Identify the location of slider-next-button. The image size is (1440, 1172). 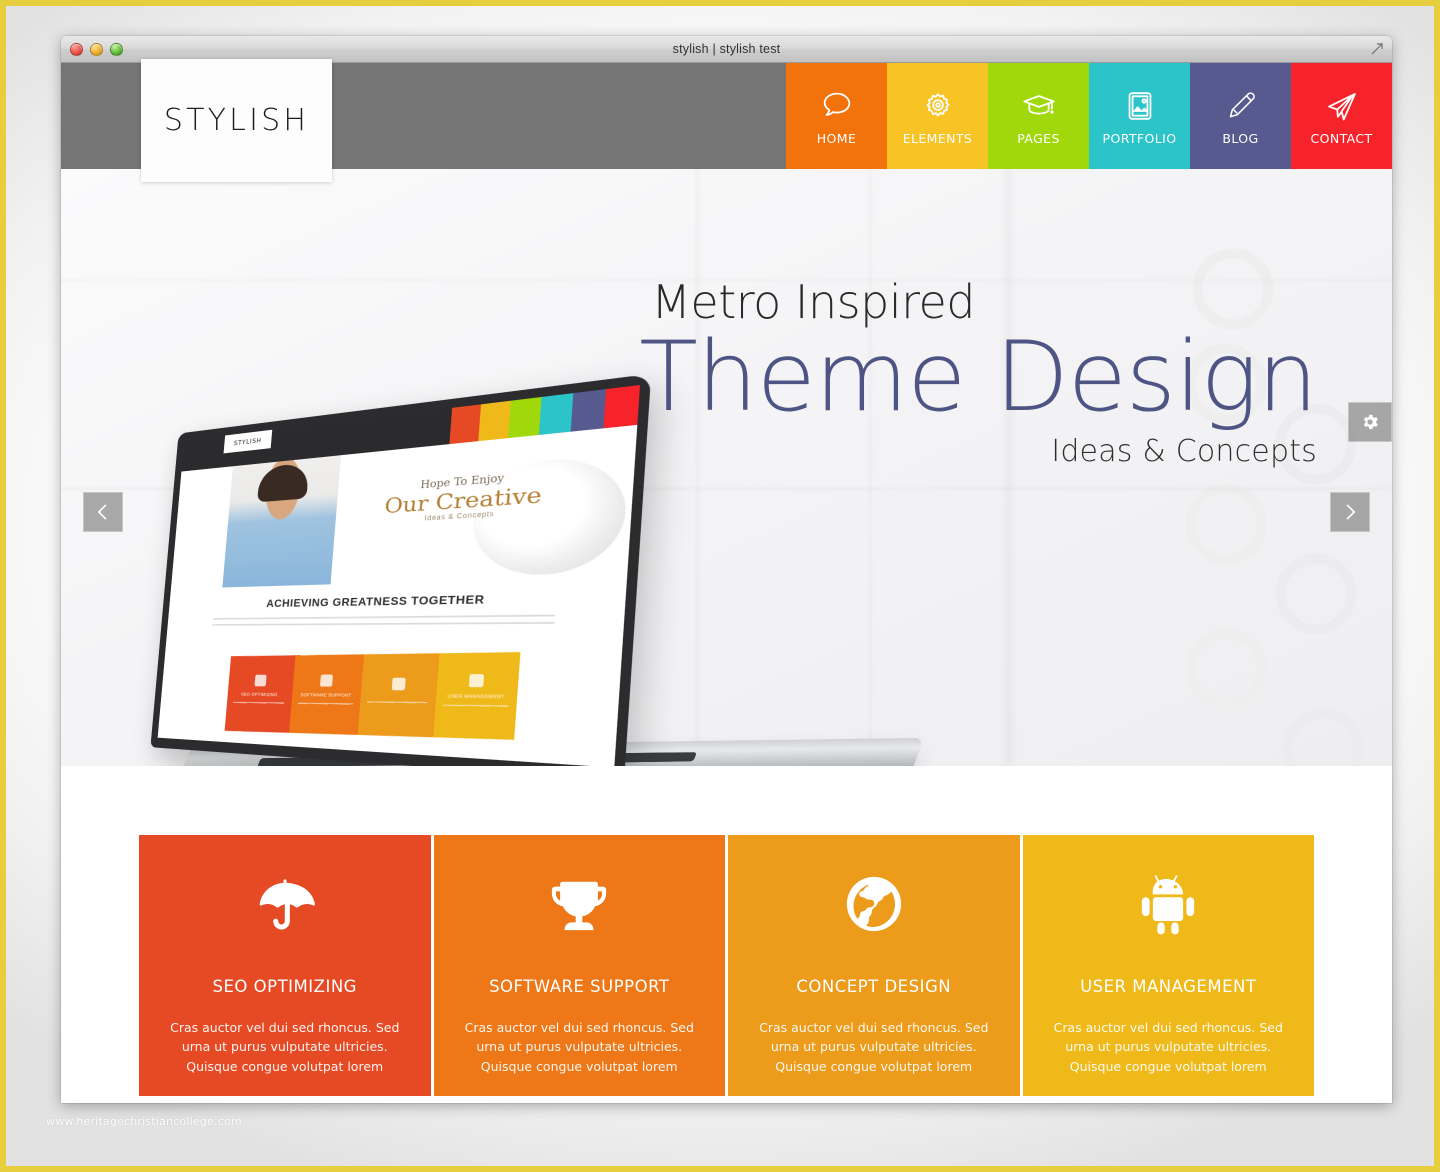
(1350, 512).